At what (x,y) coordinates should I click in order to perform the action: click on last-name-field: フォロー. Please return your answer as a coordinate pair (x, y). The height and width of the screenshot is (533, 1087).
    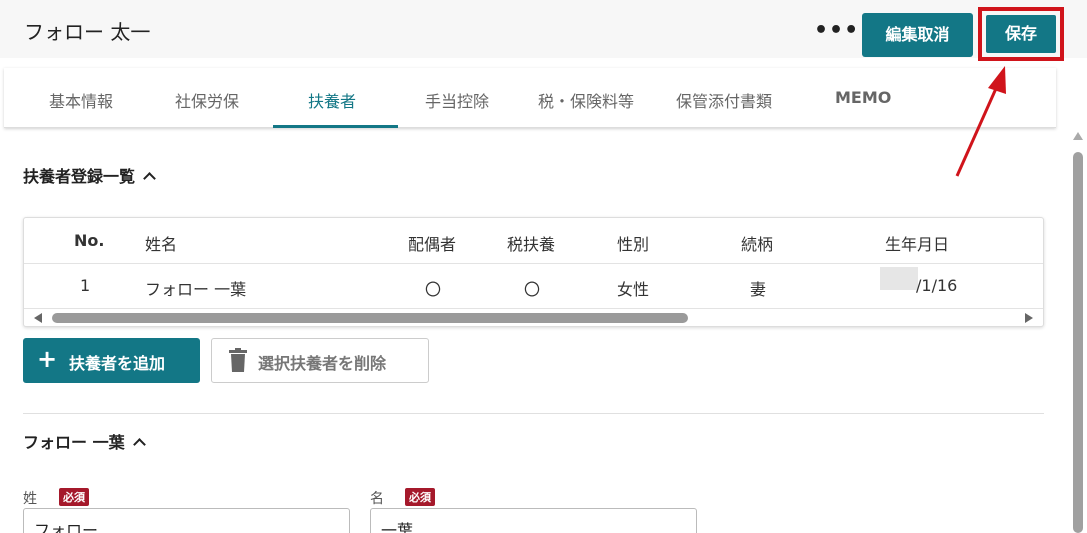
    Looking at the image, I should click on (186, 520).